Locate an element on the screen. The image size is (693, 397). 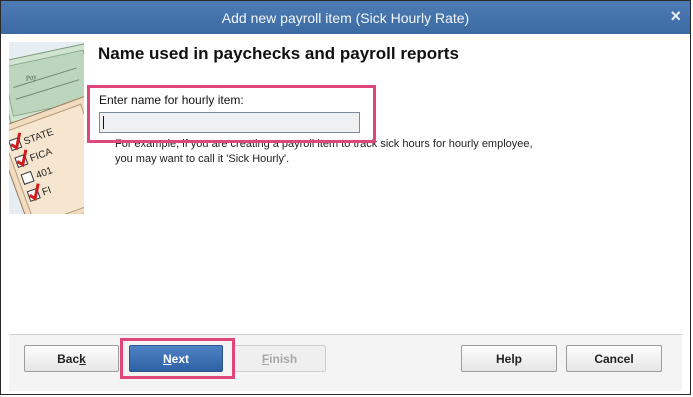
back-label-accel: k is located at coordinates (82, 358).